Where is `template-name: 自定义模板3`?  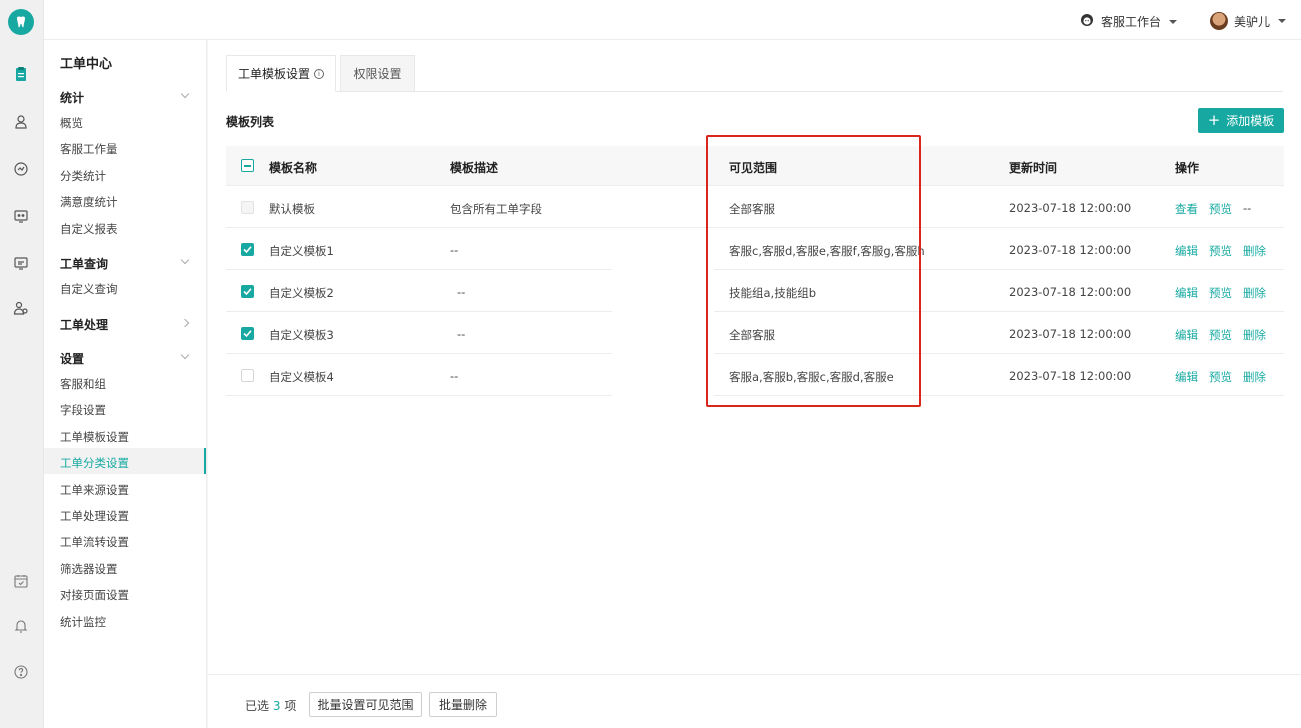
template-name: 自定义模板3 is located at coordinates (301, 335).